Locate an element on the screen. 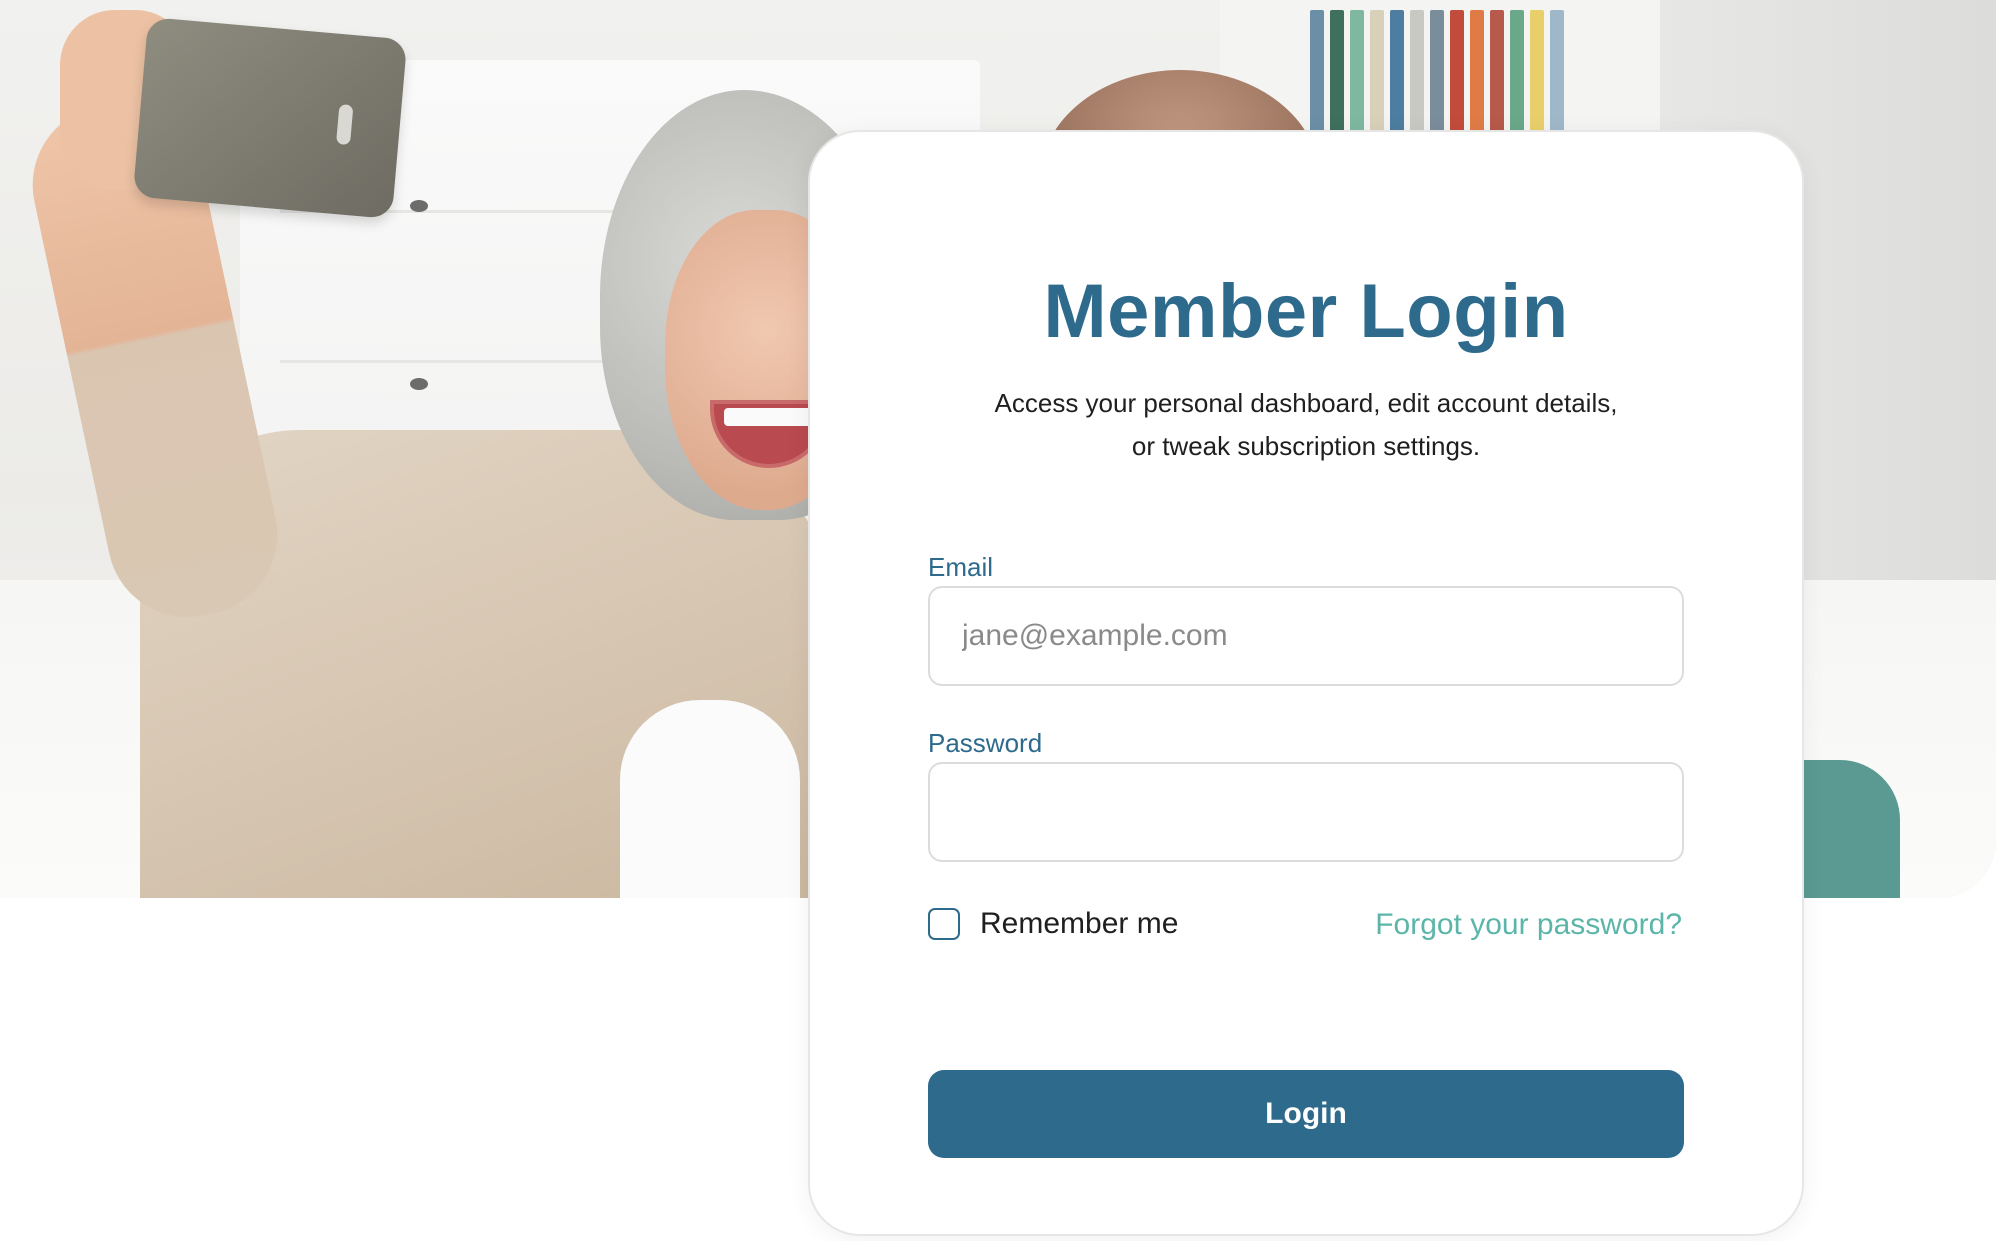 This screenshot has width=1996, height=1241. email-field is located at coordinates (1306, 636).